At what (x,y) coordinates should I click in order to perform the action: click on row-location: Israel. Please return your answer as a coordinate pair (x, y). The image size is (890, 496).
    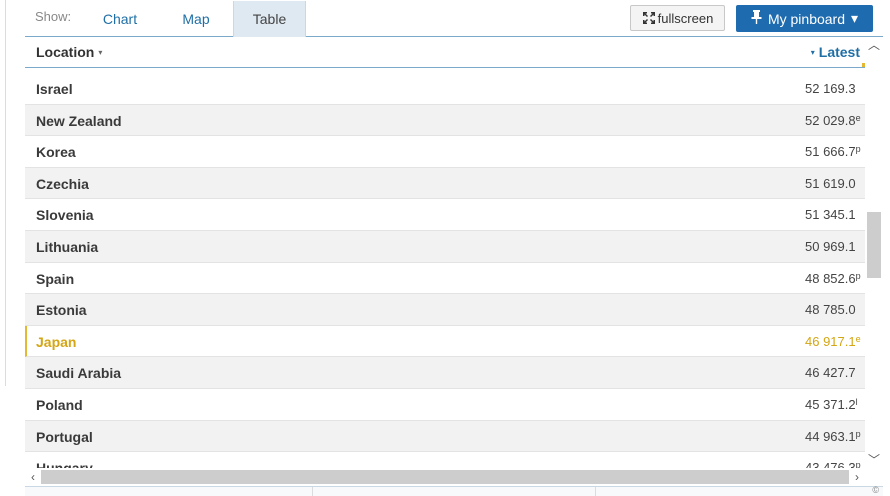
    Looking at the image, I should click on (54, 89).